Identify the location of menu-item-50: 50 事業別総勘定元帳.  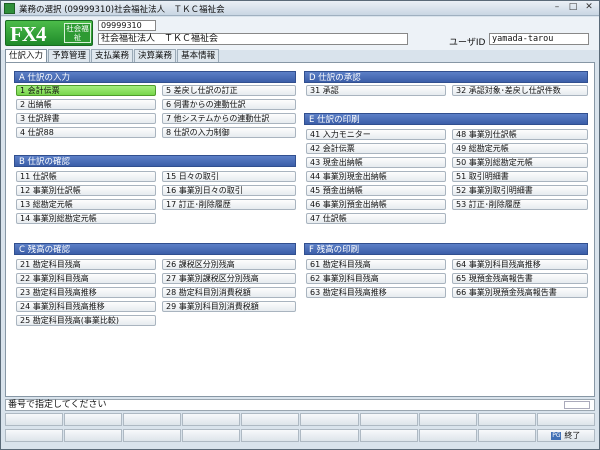
(520, 162).